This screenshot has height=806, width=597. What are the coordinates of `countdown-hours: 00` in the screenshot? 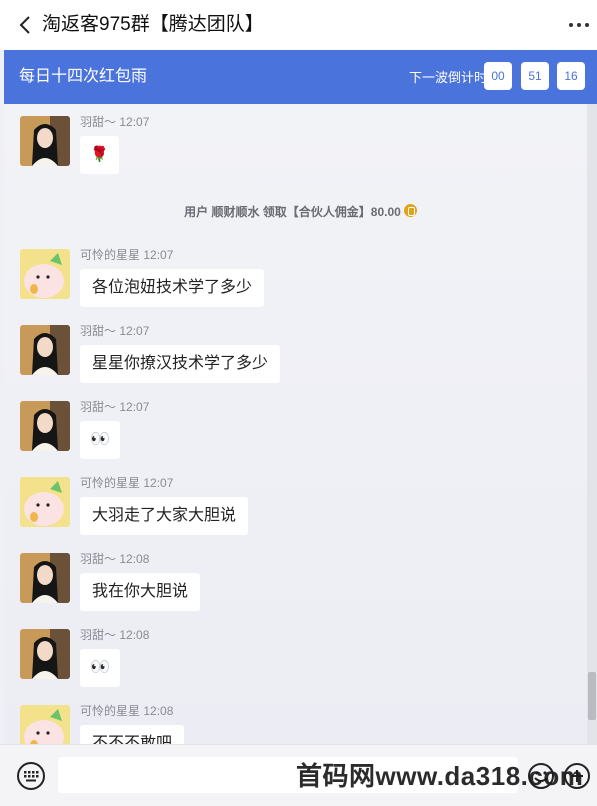 It's located at (498, 76).